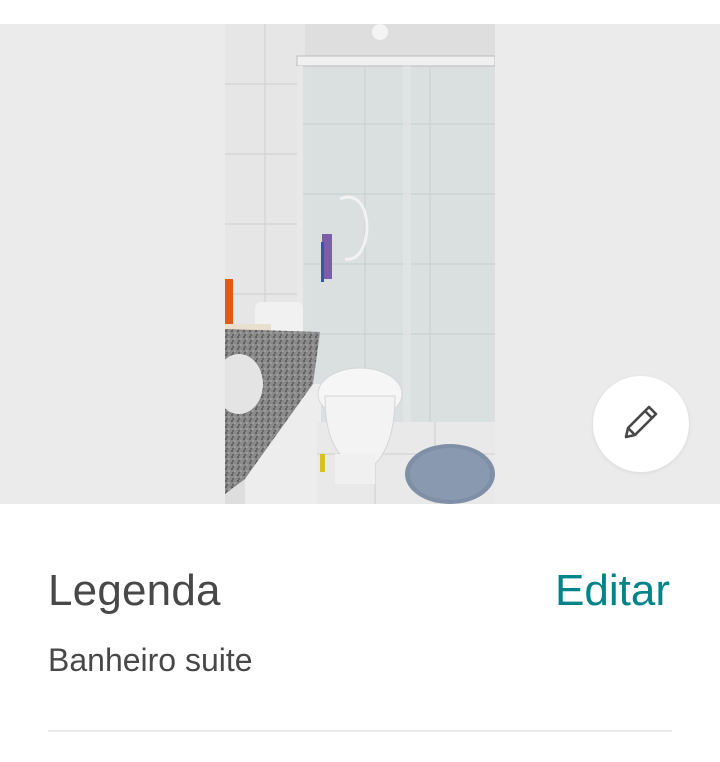  What do you see at coordinates (360, 731) in the screenshot?
I see `divider` at bounding box center [360, 731].